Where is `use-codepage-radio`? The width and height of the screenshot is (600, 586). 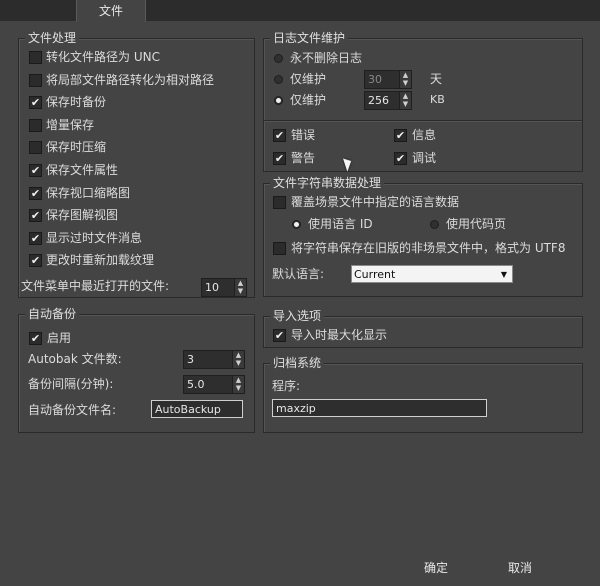
use-codepage-radio is located at coordinates (434, 224).